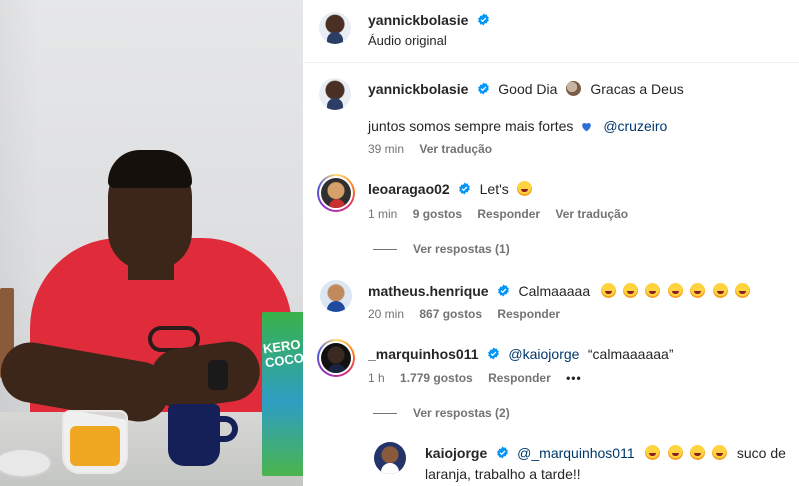  I want to click on comment-1-username: leoaragao02, so click(409, 189).